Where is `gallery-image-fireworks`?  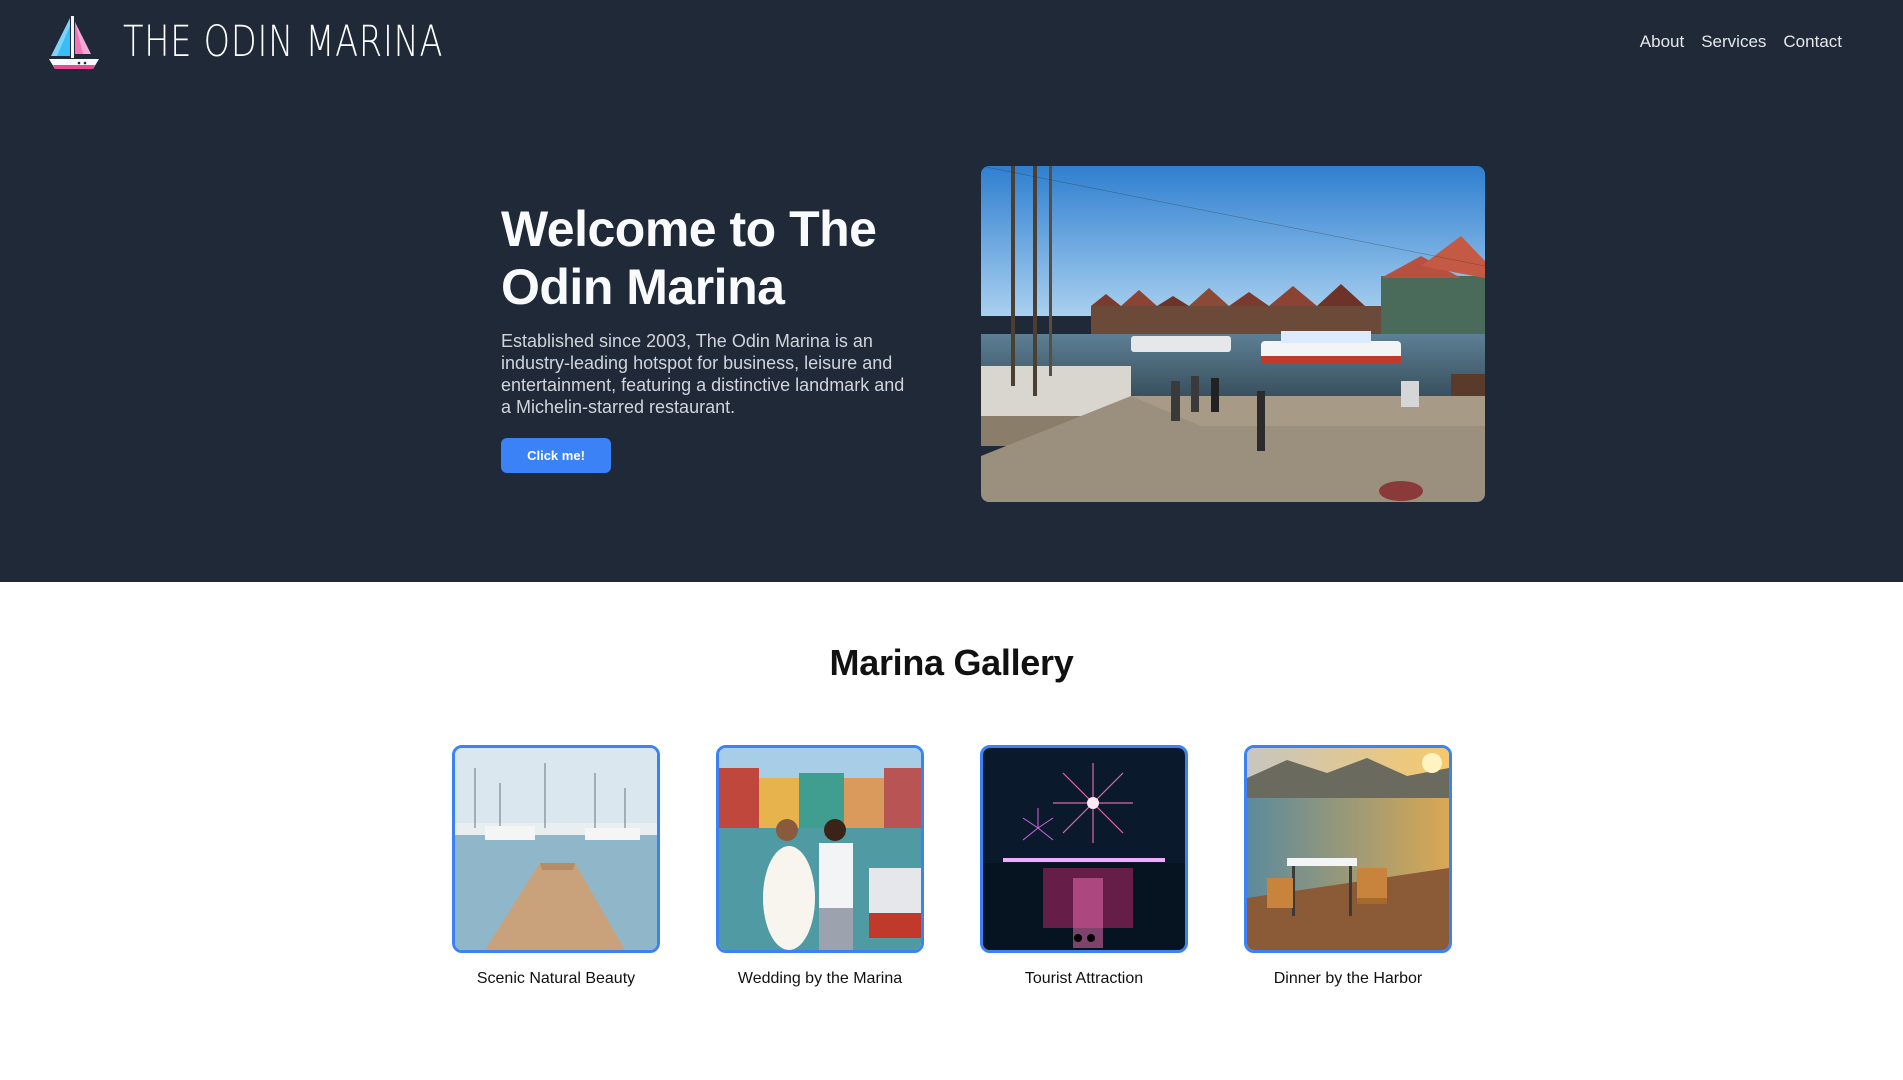 gallery-image-fireworks is located at coordinates (1084, 849).